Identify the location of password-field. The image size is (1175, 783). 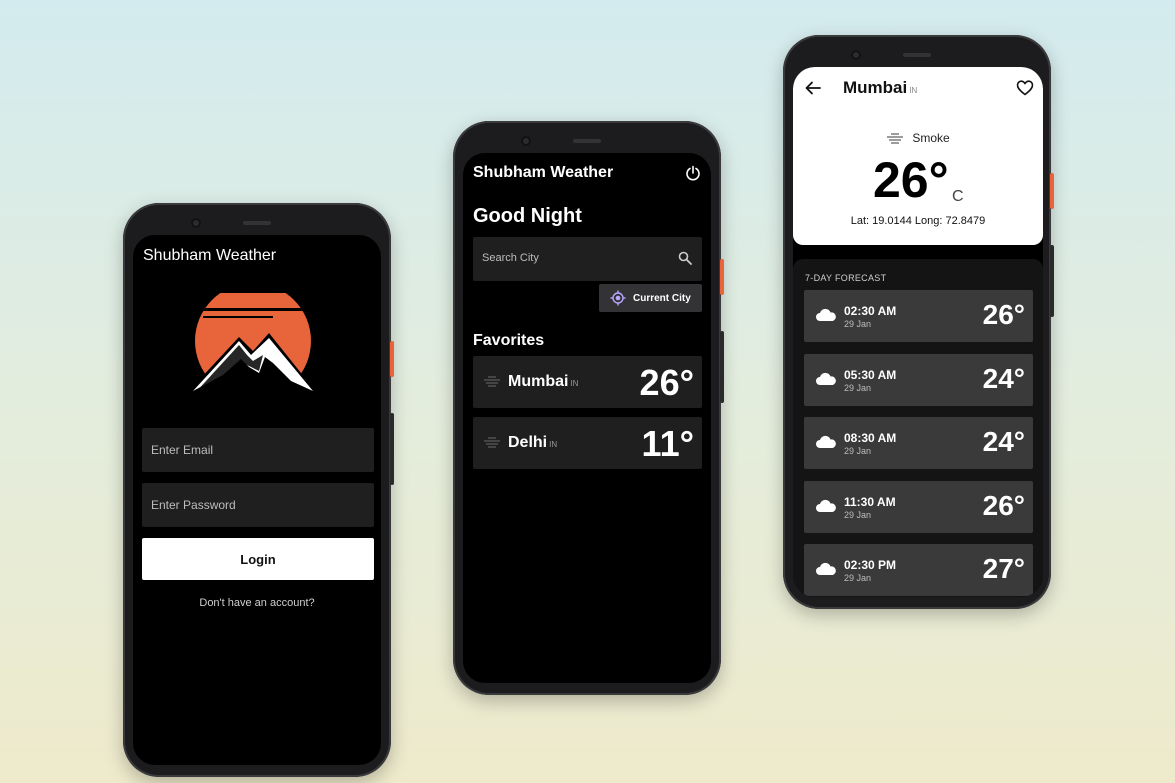
(258, 505).